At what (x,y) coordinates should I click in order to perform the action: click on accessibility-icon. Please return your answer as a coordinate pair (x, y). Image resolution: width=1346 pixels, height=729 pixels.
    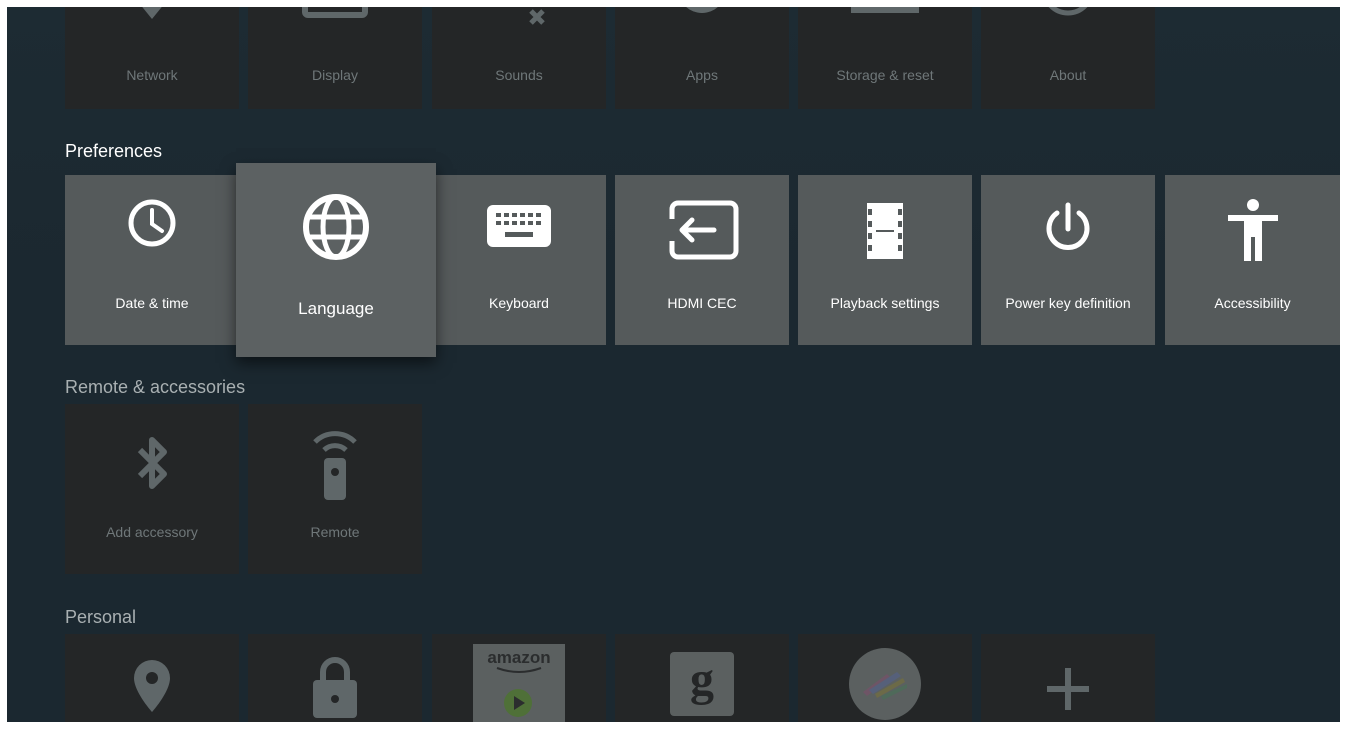
    Looking at the image, I should click on (1252, 230).